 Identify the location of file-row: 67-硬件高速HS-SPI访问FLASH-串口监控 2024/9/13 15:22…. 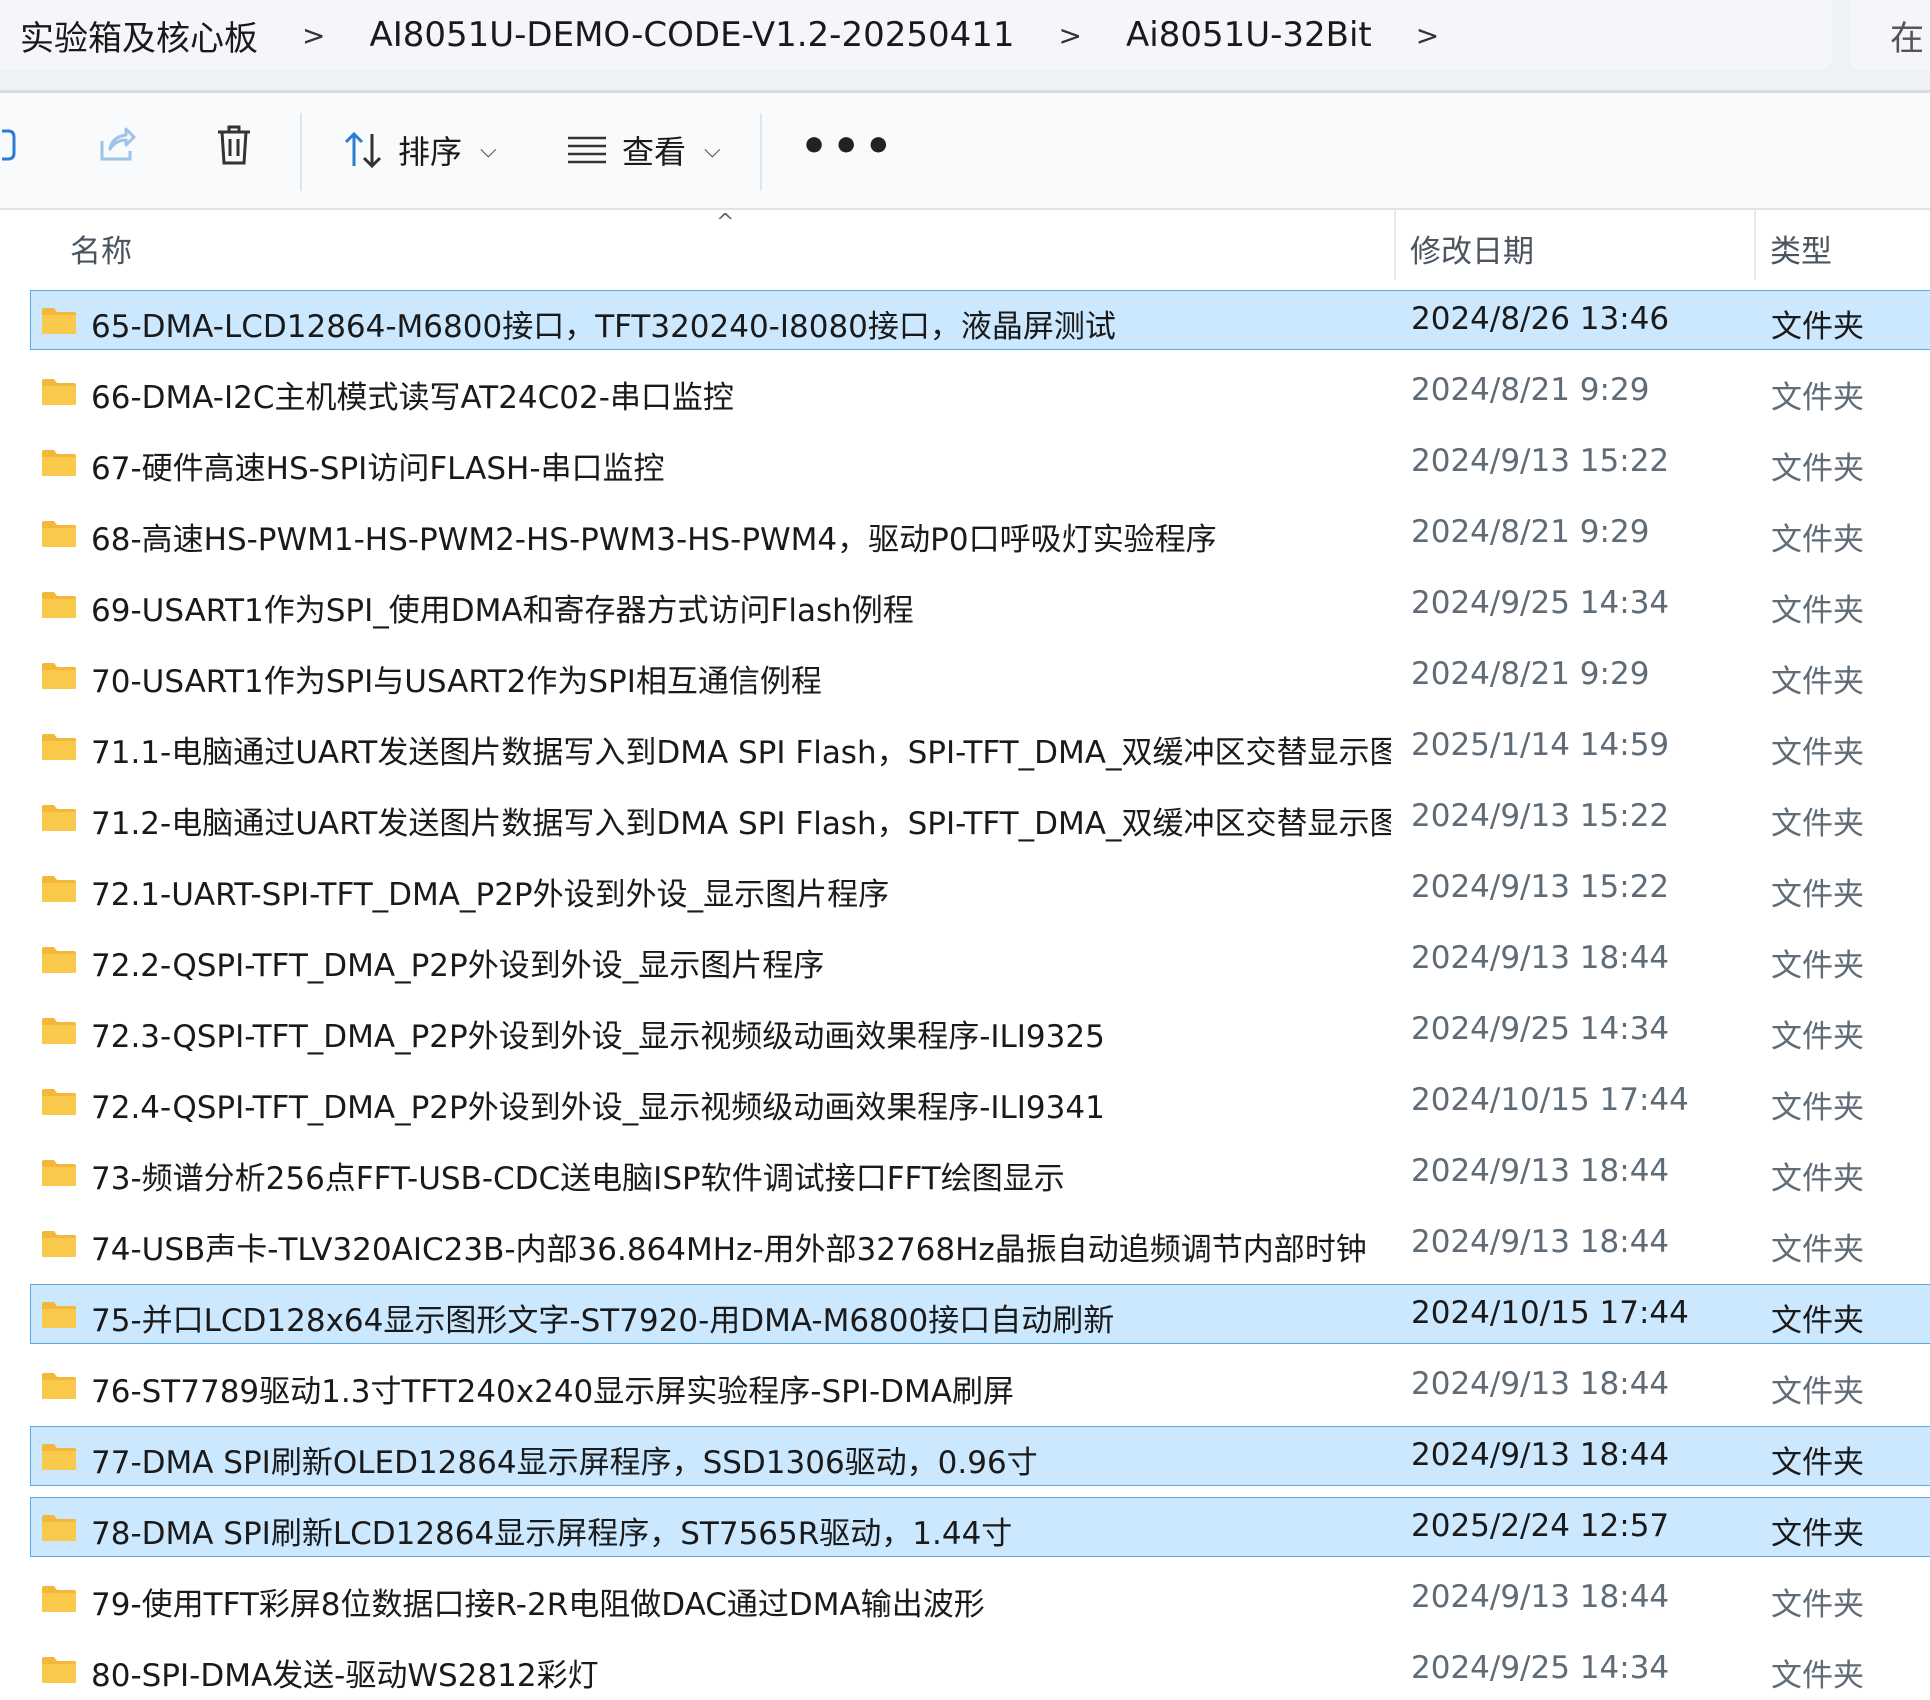
(980, 462).